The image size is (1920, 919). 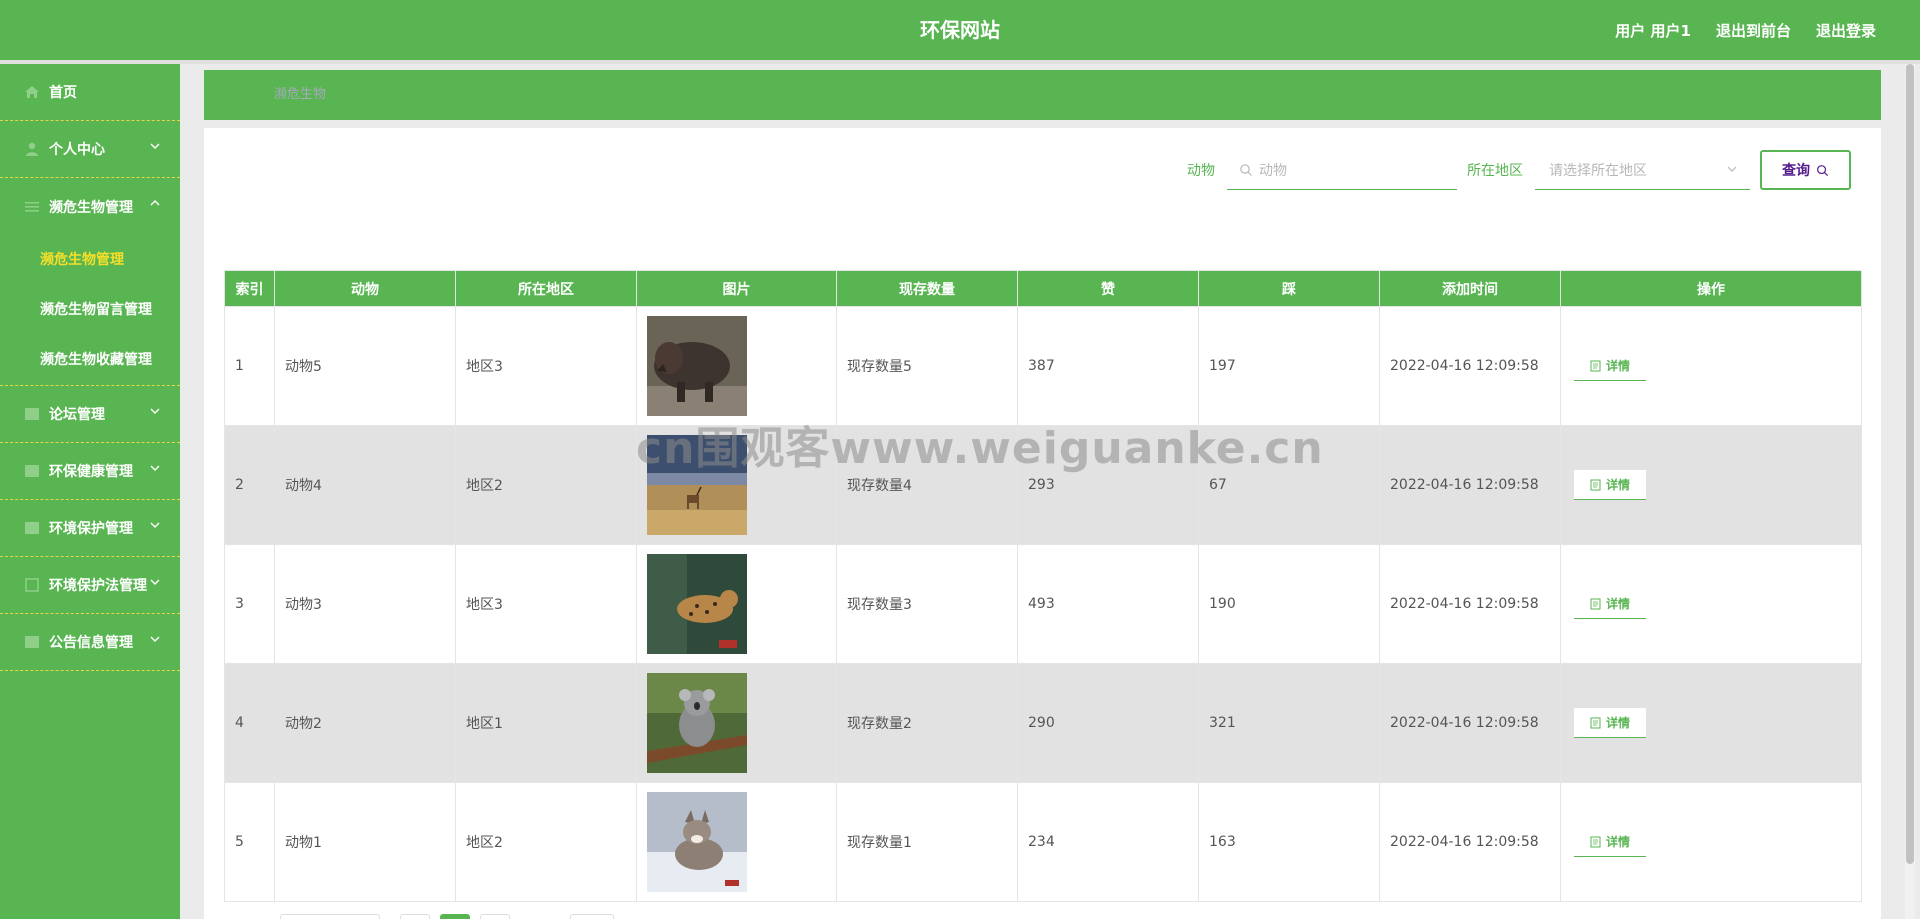 I want to click on cell-index: 1, so click(x=249, y=366).